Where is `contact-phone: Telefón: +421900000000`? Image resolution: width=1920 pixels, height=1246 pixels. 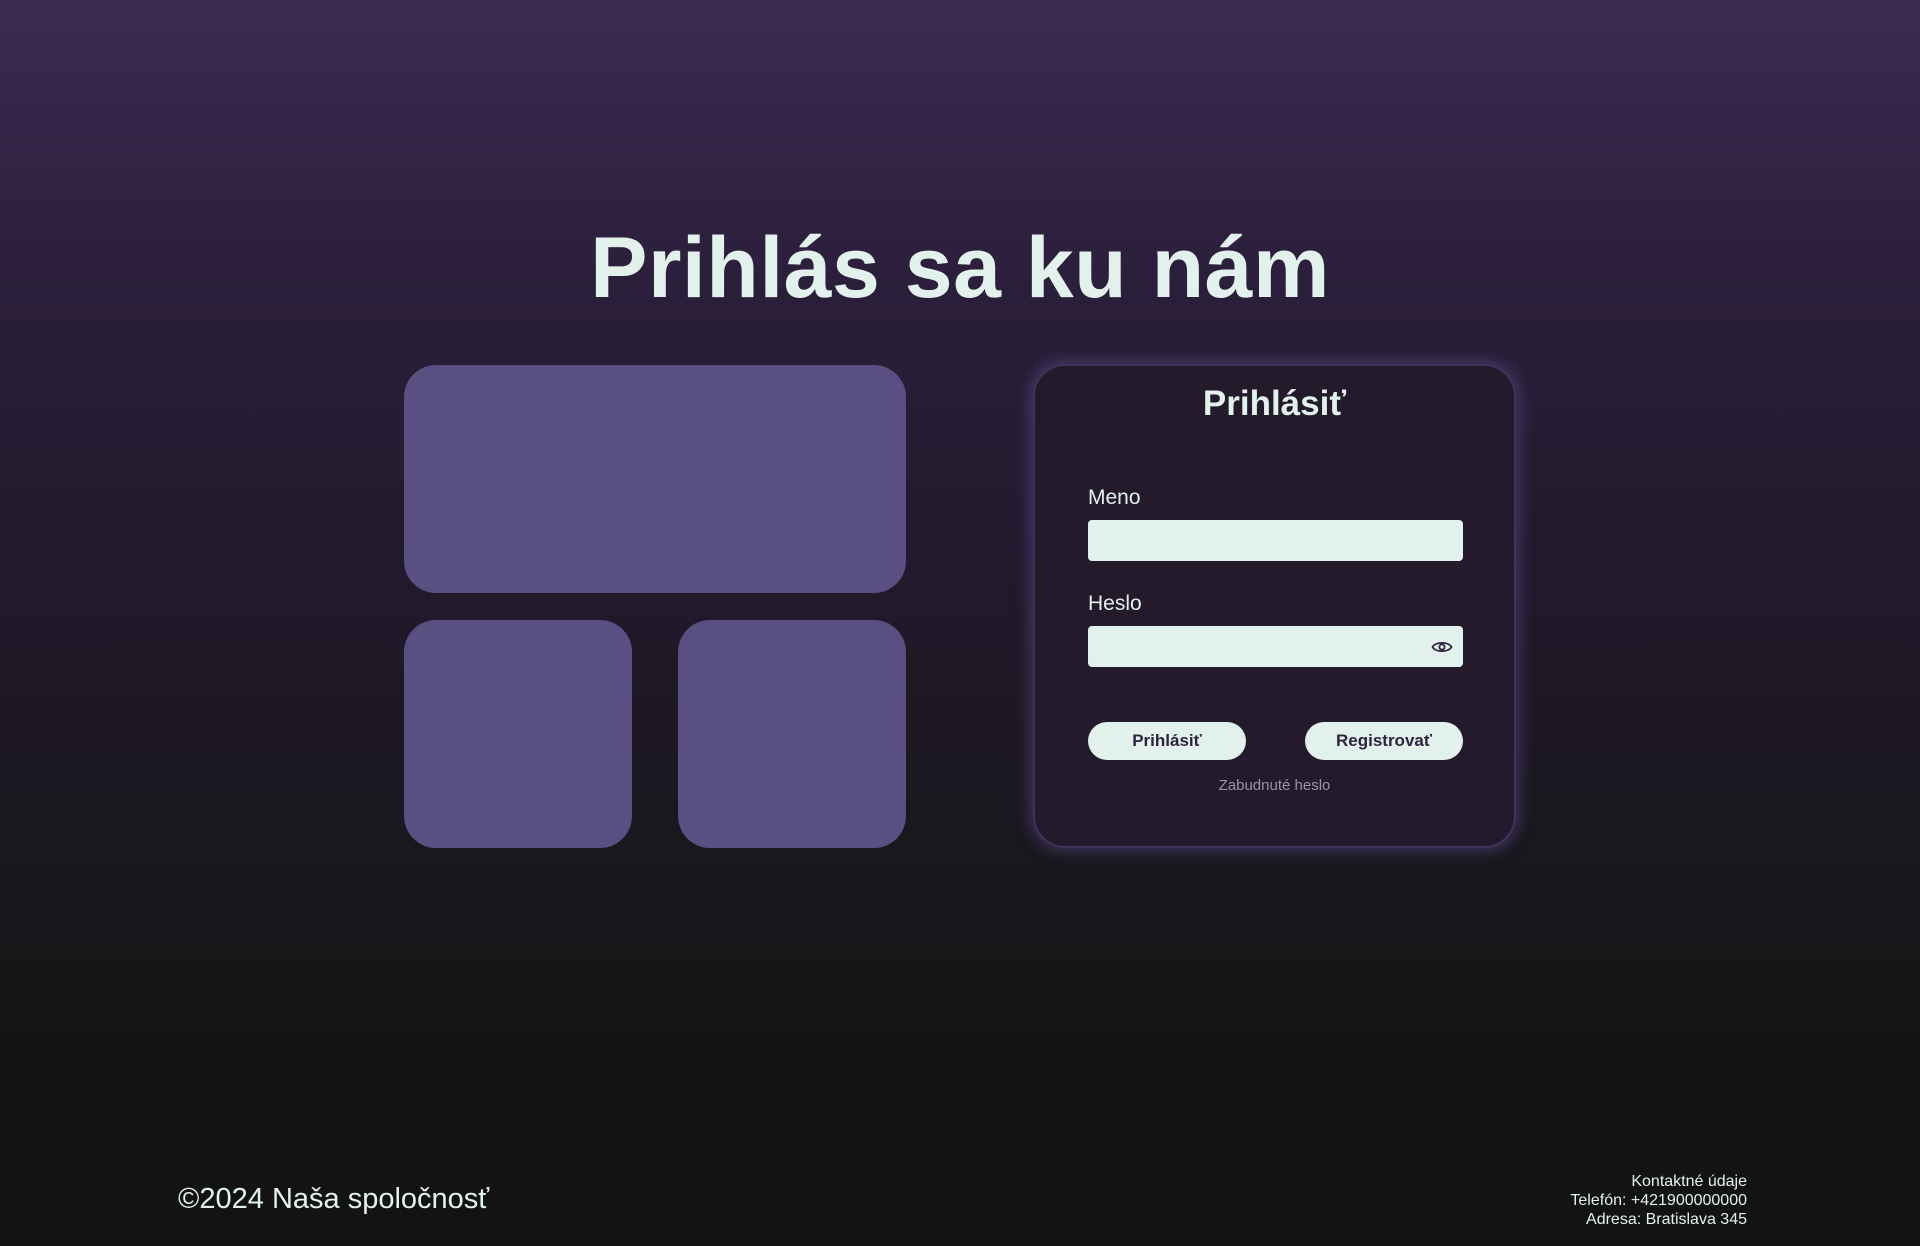 contact-phone: Telefón: +421900000000 is located at coordinates (1658, 1200).